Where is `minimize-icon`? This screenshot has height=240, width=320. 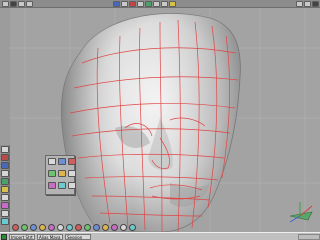 minimize-icon is located at coordinates (299, 4).